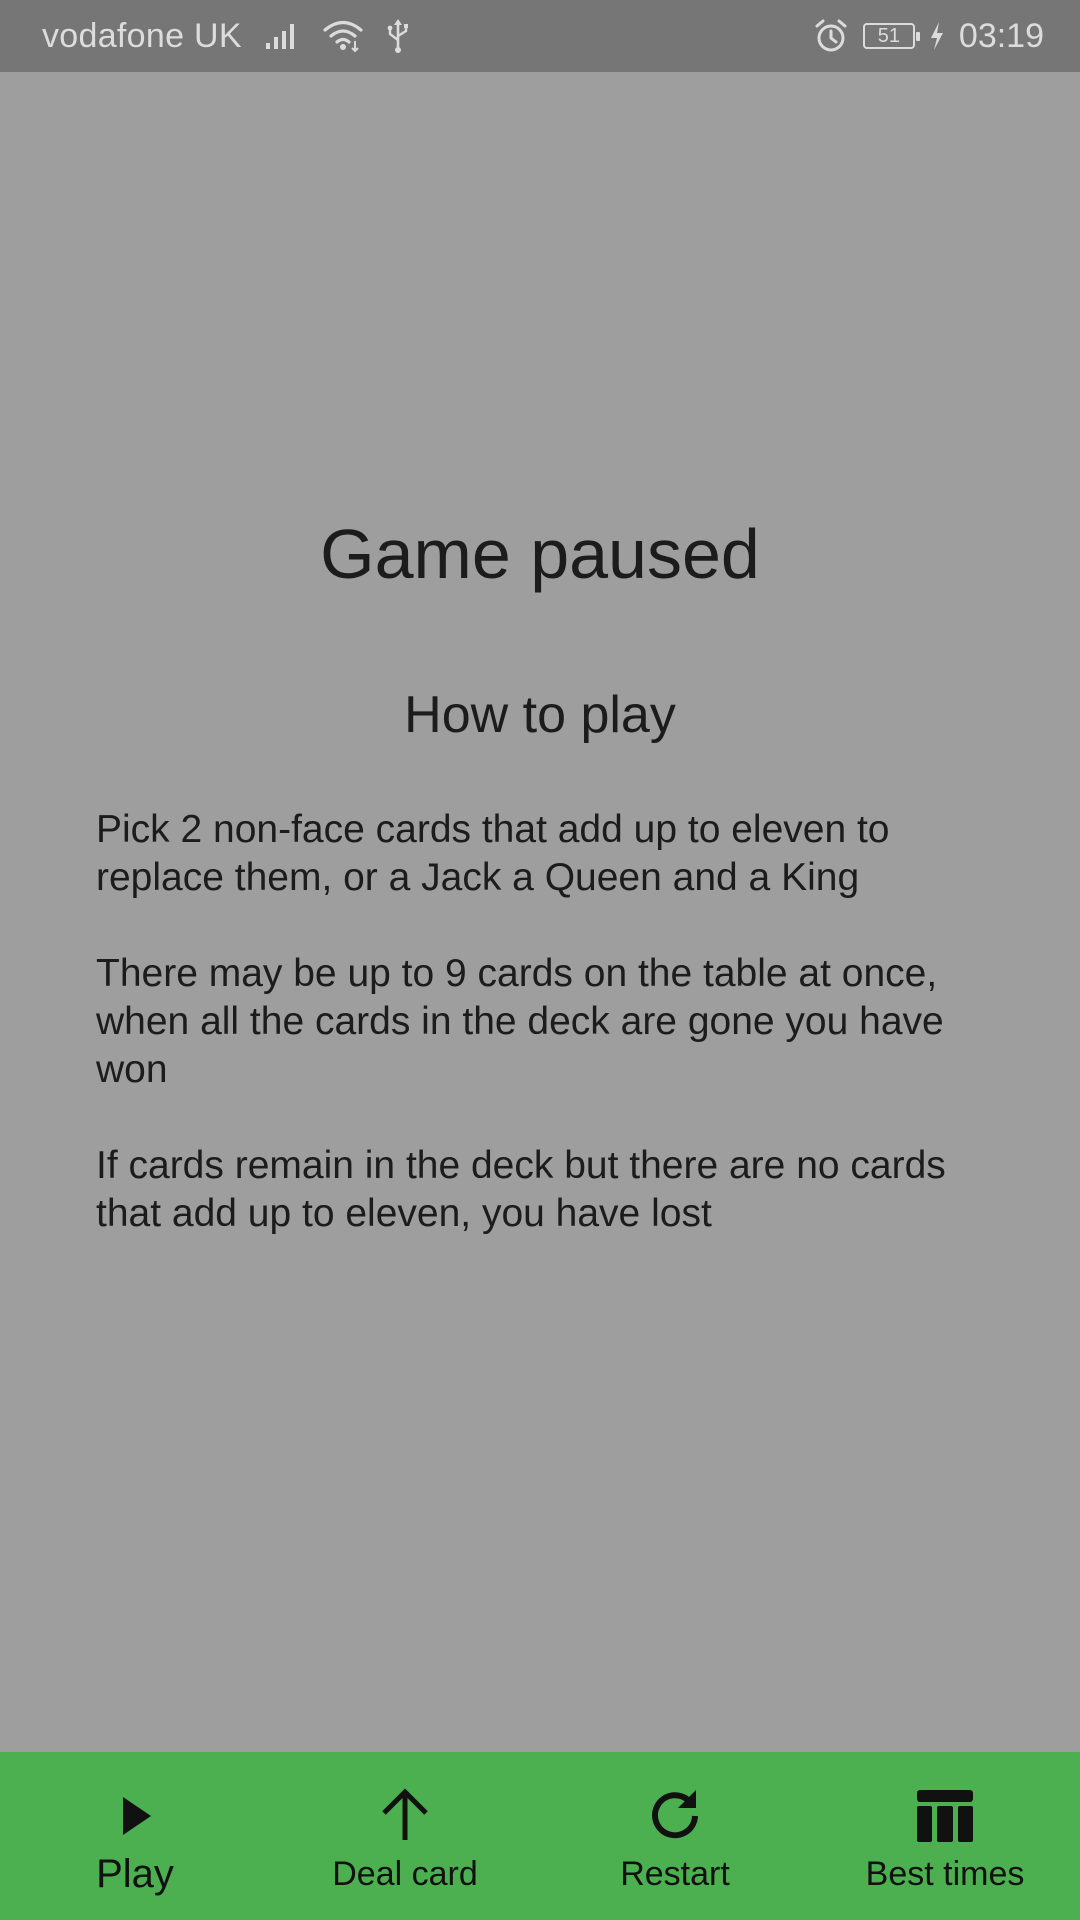 The image size is (1080, 1920). Describe the element at coordinates (282, 36) in the screenshot. I see `signal-icon` at that location.